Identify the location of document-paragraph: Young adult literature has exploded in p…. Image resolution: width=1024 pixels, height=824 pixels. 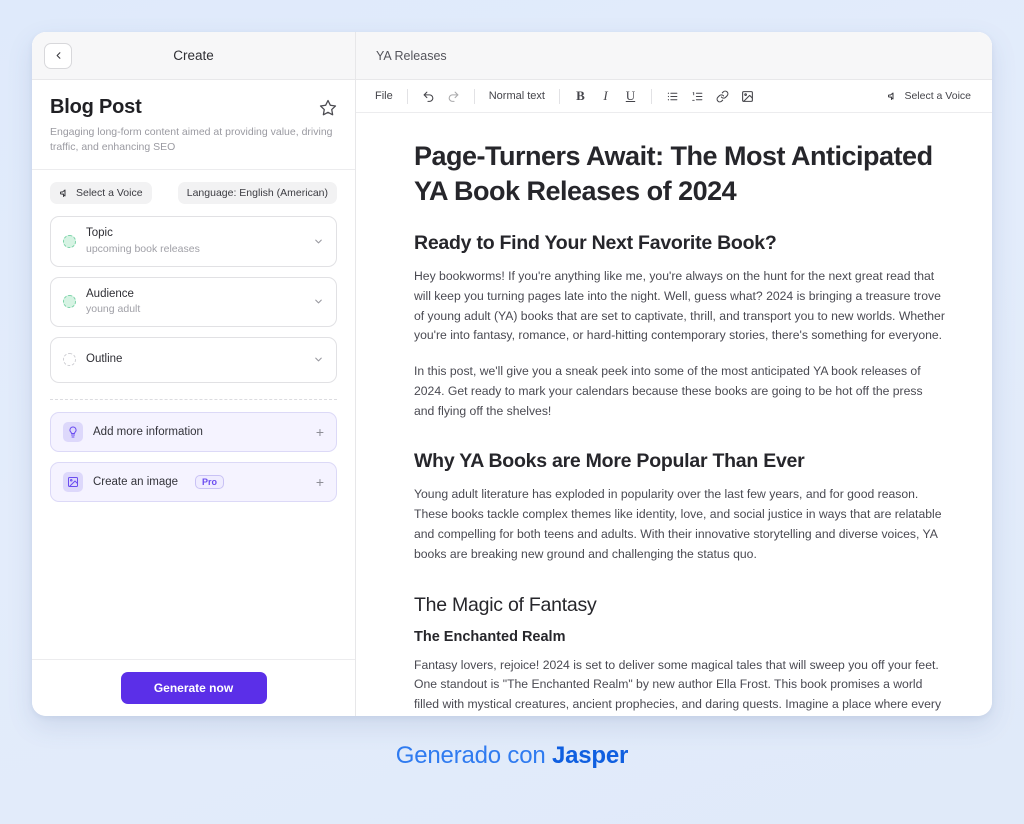
(678, 524).